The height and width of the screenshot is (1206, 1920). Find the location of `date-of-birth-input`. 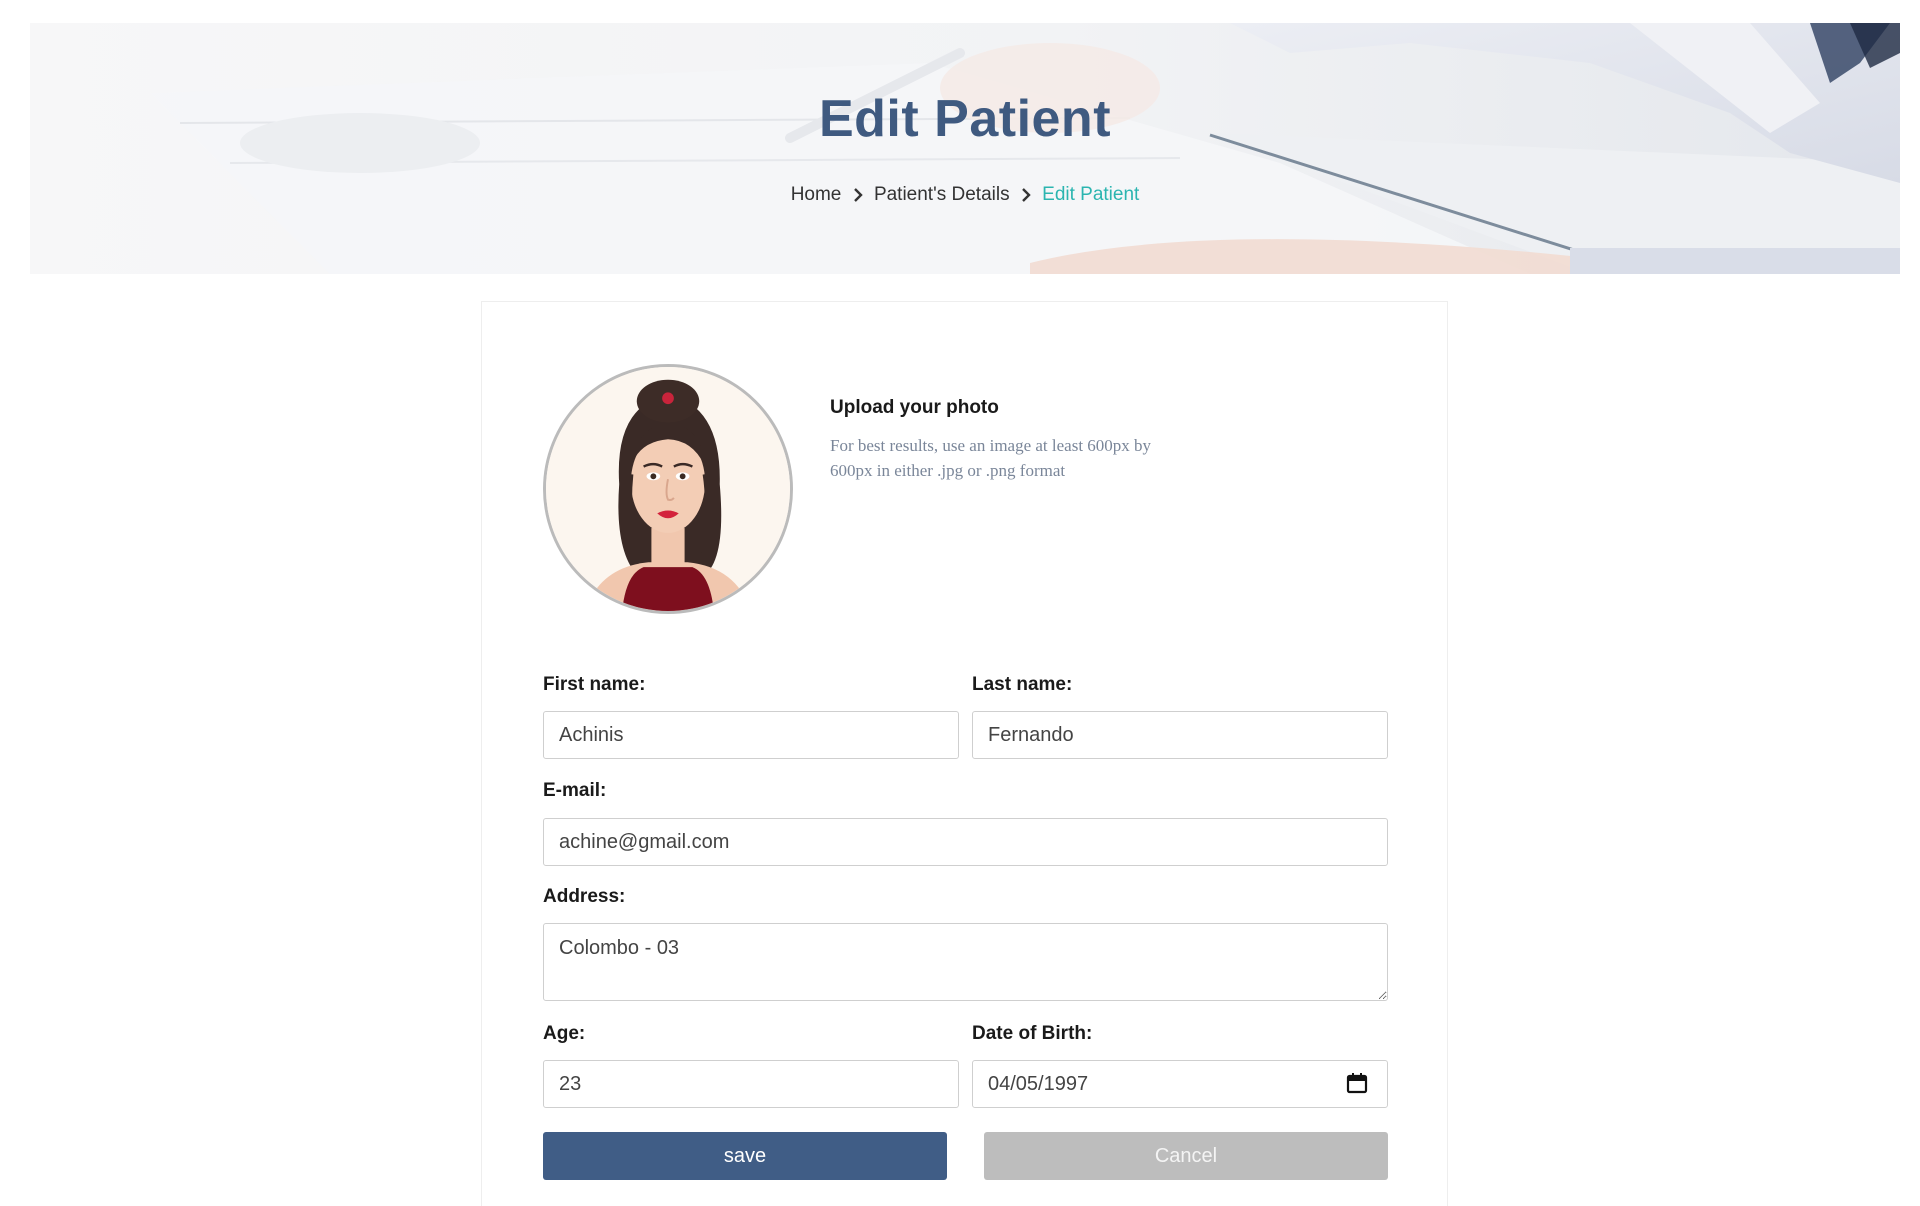

date-of-birth-input is located at coordinates (1180, 1084).